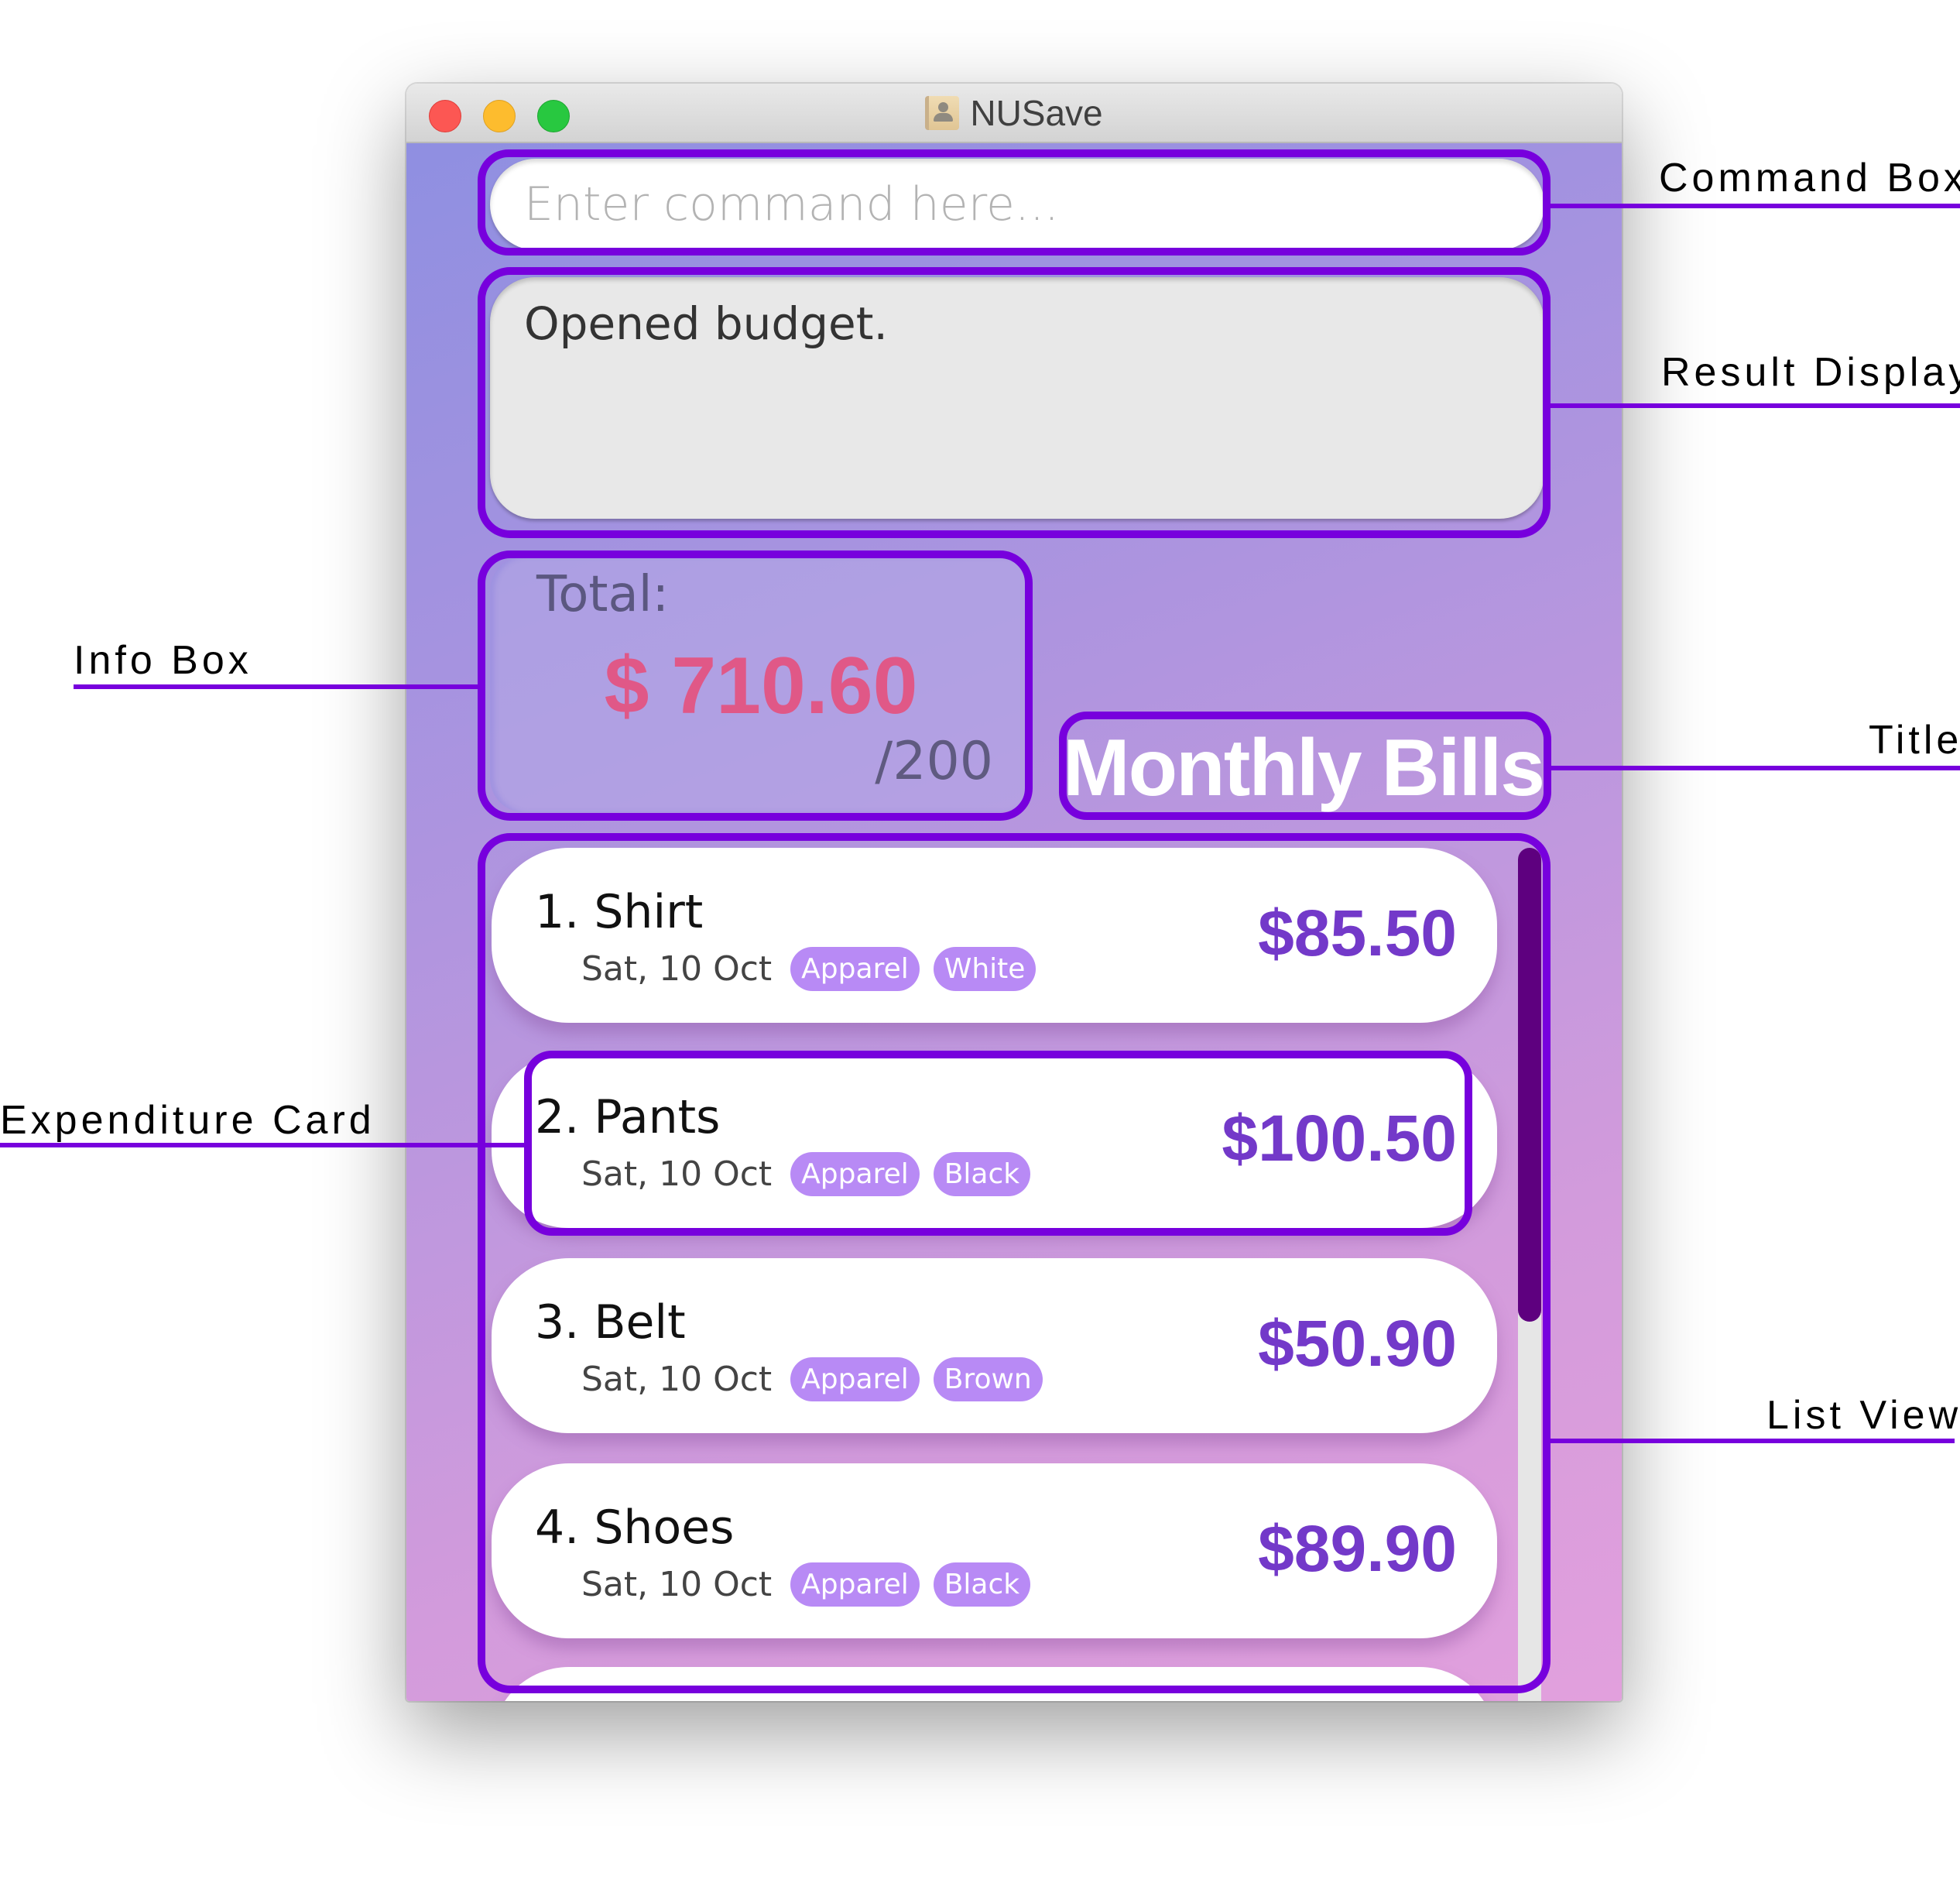 The height and width of the screenshot is (1883, 1960). Describe the element at coordinates (1809, 178) in the screenshot. I see `annotation-label-command: Command Box` at that location.